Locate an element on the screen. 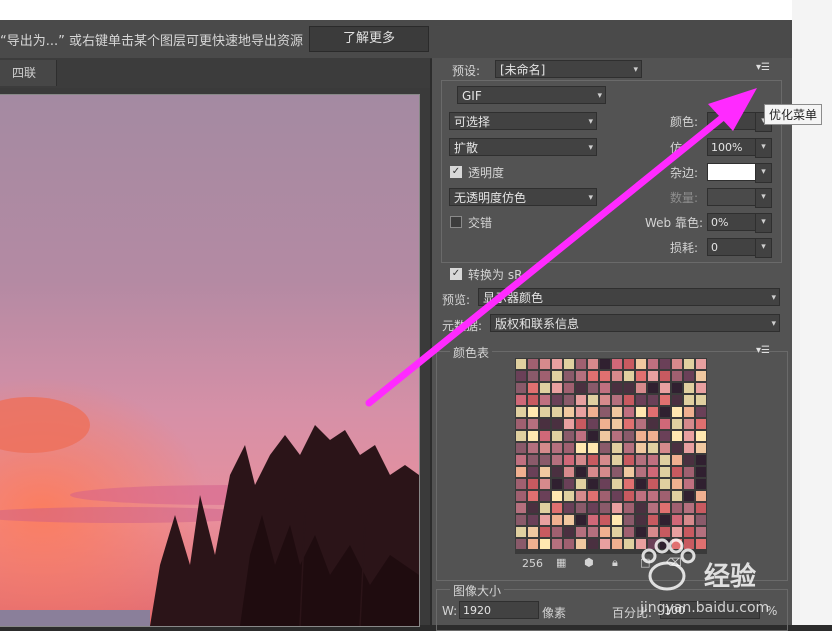 This screenshot has height=631, width=832. transparency-dither-select: 无透明度仿色 ▾ is located at coordinates (523, 197).